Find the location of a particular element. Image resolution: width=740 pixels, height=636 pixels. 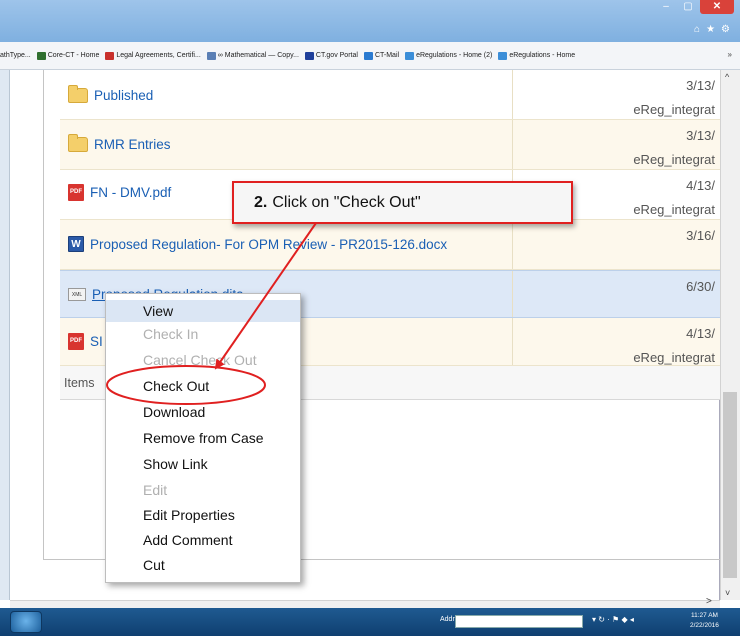

file-name-link: PDF FN - DMV.pdf is located at coordinates (119, 192).